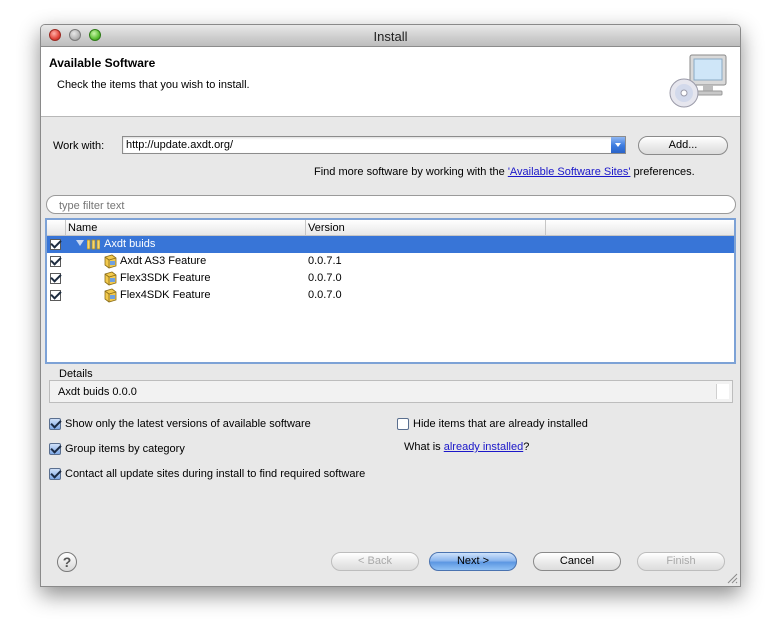 The image size is (781, 643). What do you see at coordinates (403, 424) in the screenshot?
I see `hide-installed-checkbox` at bounding box center [403, 424].